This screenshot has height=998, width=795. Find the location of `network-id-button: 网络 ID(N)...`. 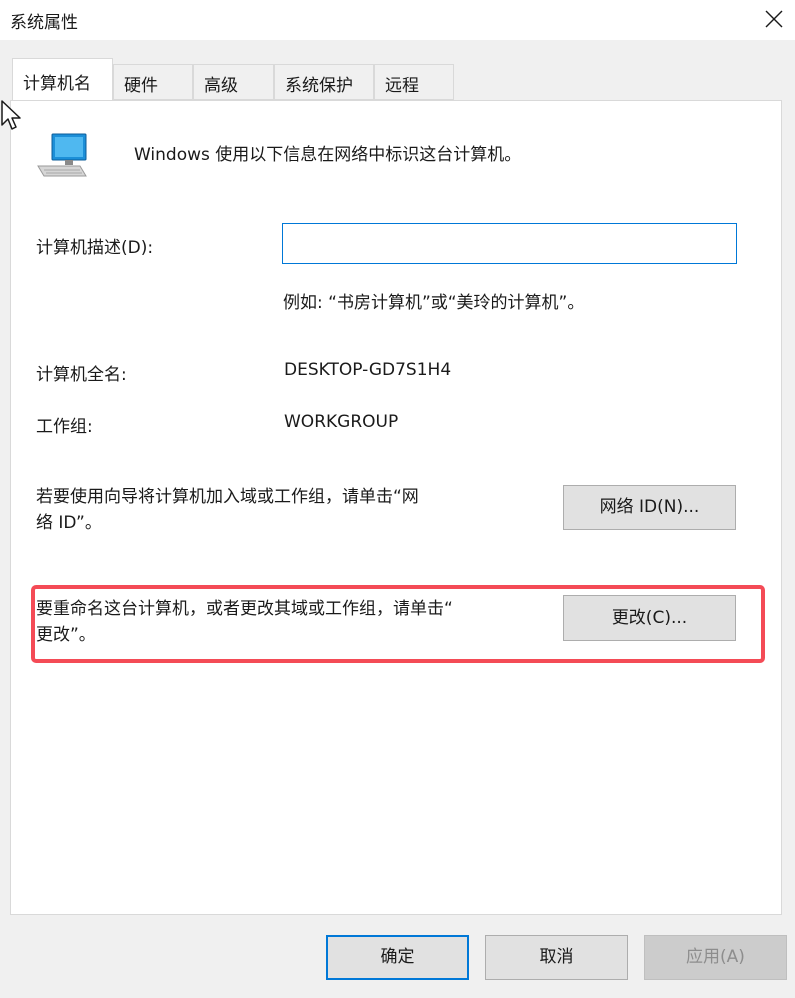

network-id-button: 网络 ID(N)... is located at coordinates (649, 507).